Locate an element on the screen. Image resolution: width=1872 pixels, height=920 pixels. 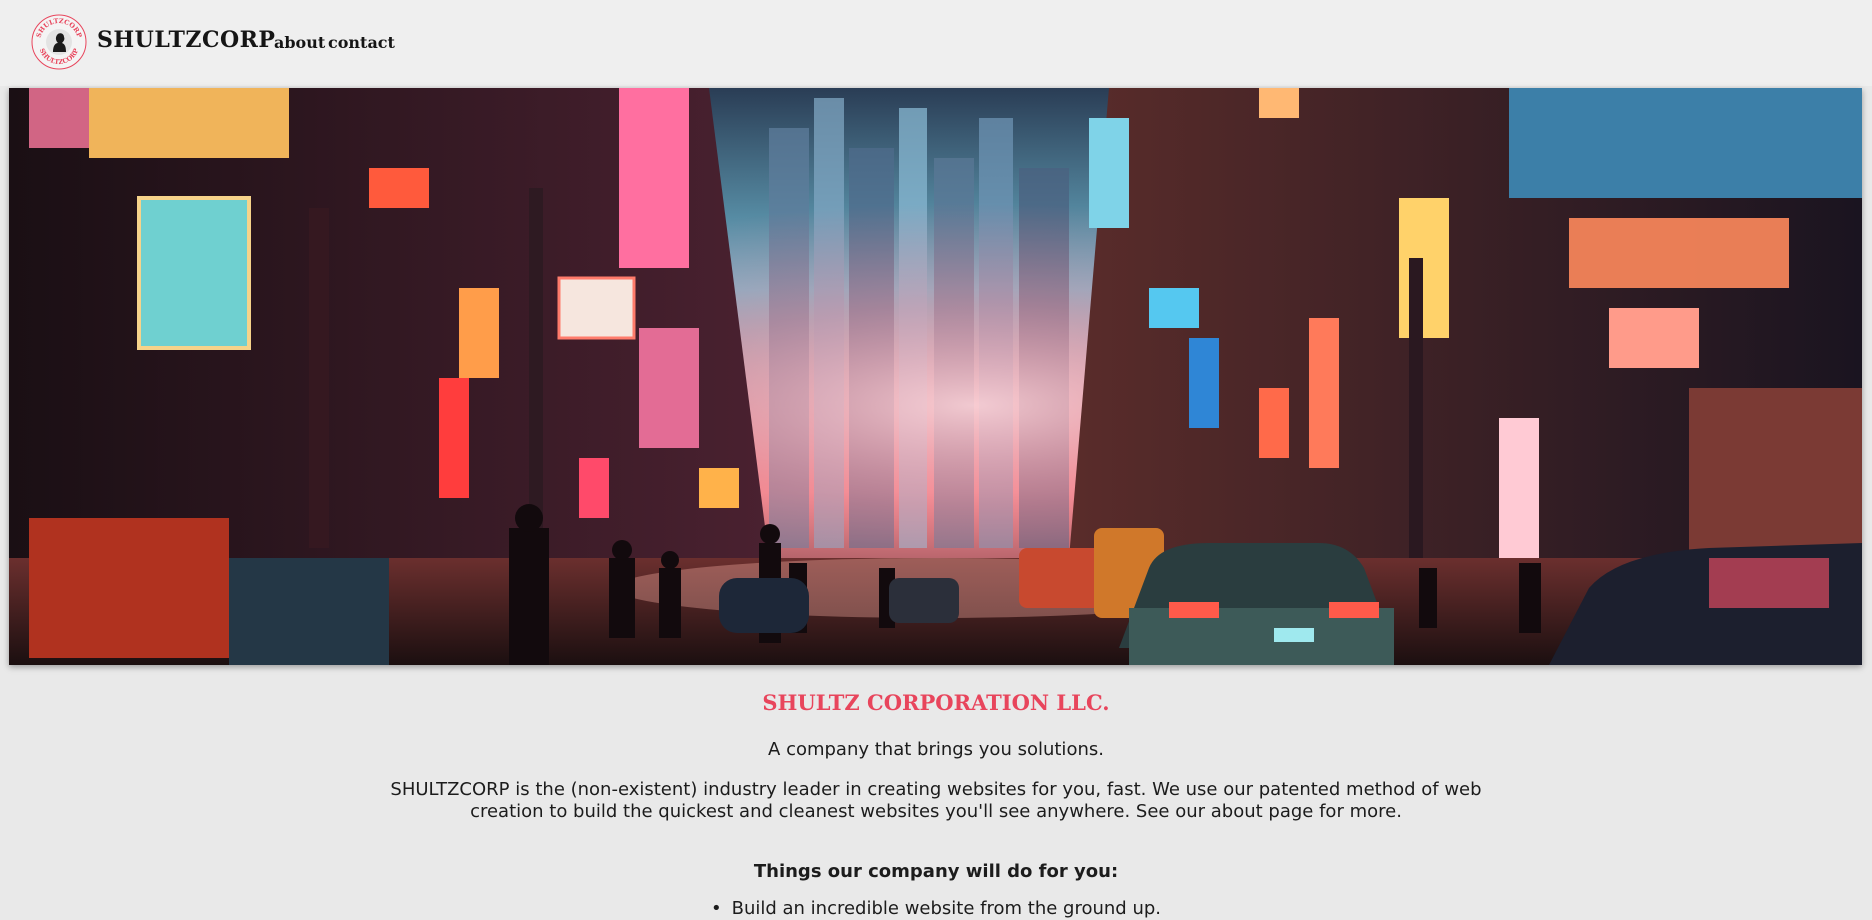
services-heading: Things our company will do for you: is located at coordinates (936, 871).